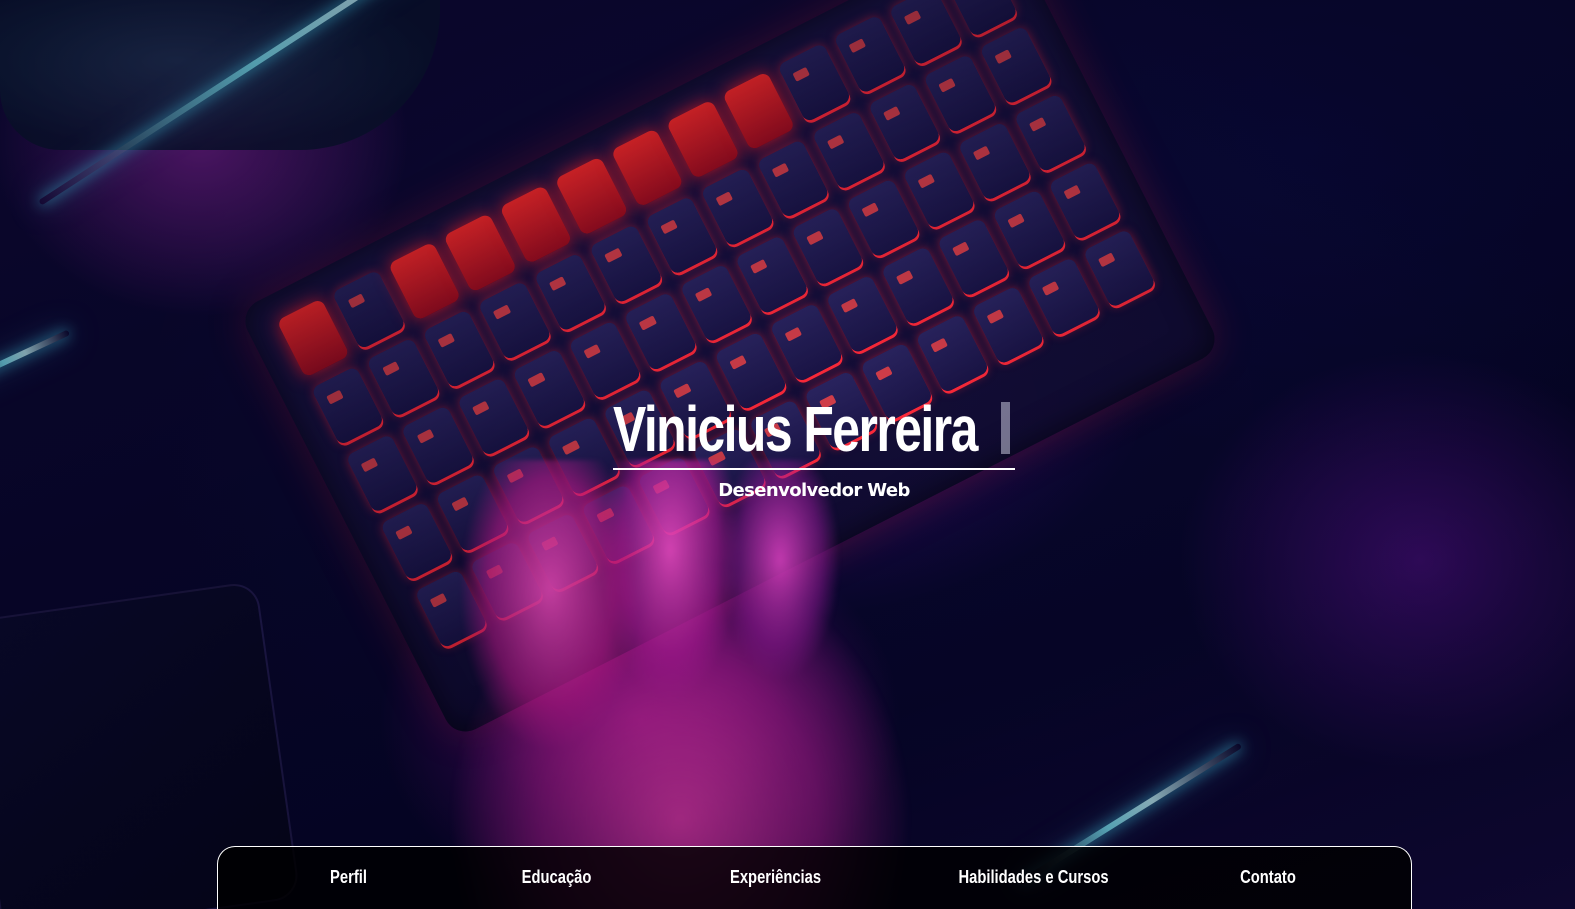  I want to click on nav-item-experiencias: Experiências, so click(775, 877).